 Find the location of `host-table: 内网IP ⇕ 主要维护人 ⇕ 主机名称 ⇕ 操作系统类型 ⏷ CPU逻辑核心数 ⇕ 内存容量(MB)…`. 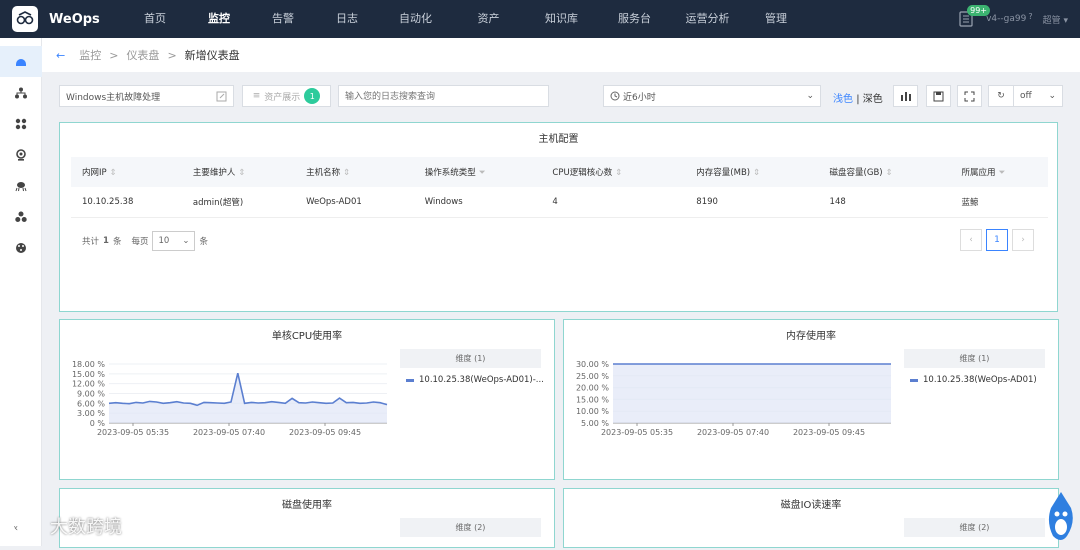

host-table: 内网IP ⇕ 主要维护人 ⇕ 主机名称 ⇕ 操作系统类型 ⏷ CPU逻辑核心数 ⇕ 内存容量(MB)… is located at coordinates (559, 187).